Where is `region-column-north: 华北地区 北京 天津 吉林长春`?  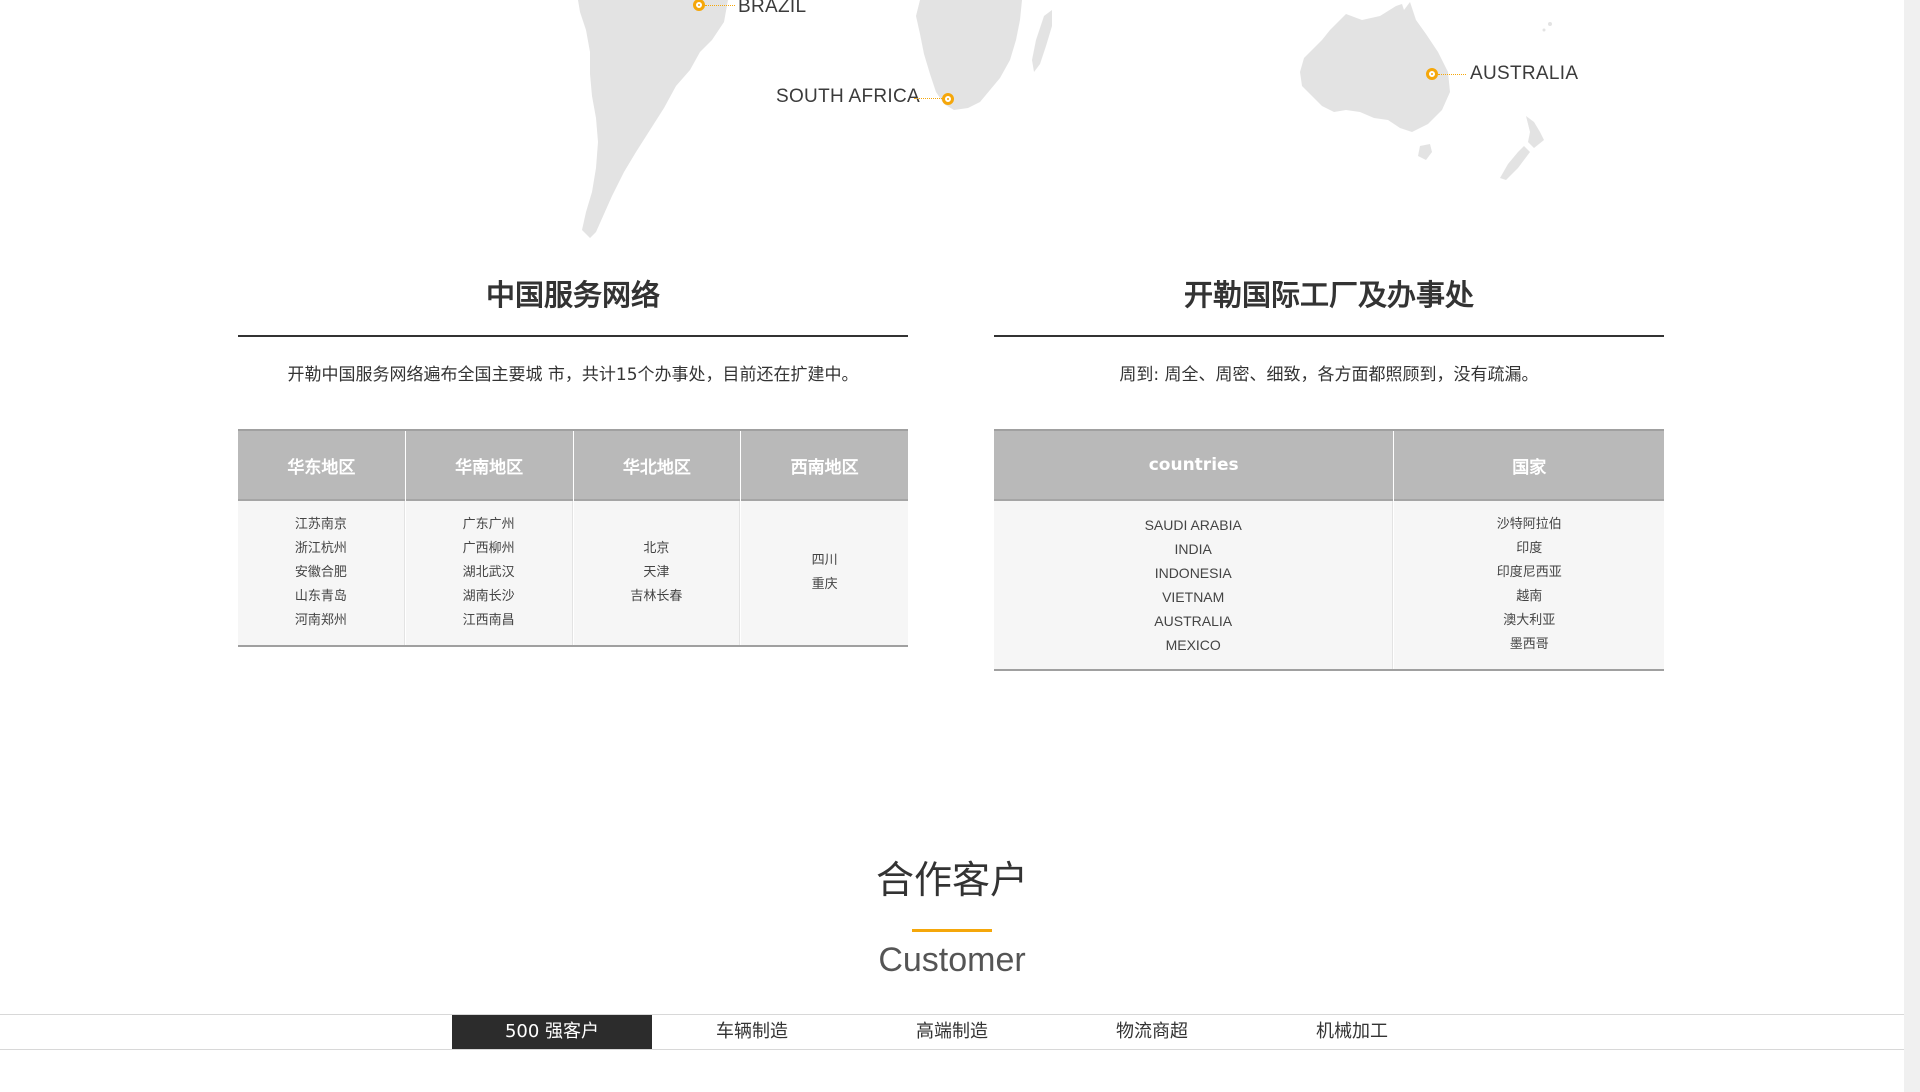
region-column-north: 华北地区 北京 天津 吉林长春 is located at coordinates (657, 538).